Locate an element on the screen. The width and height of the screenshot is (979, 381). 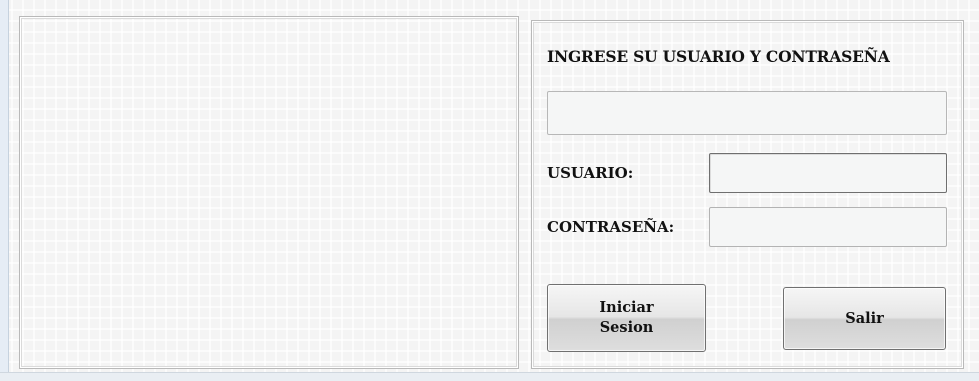
exit-button: Salir is located at coordinates (864, 318).